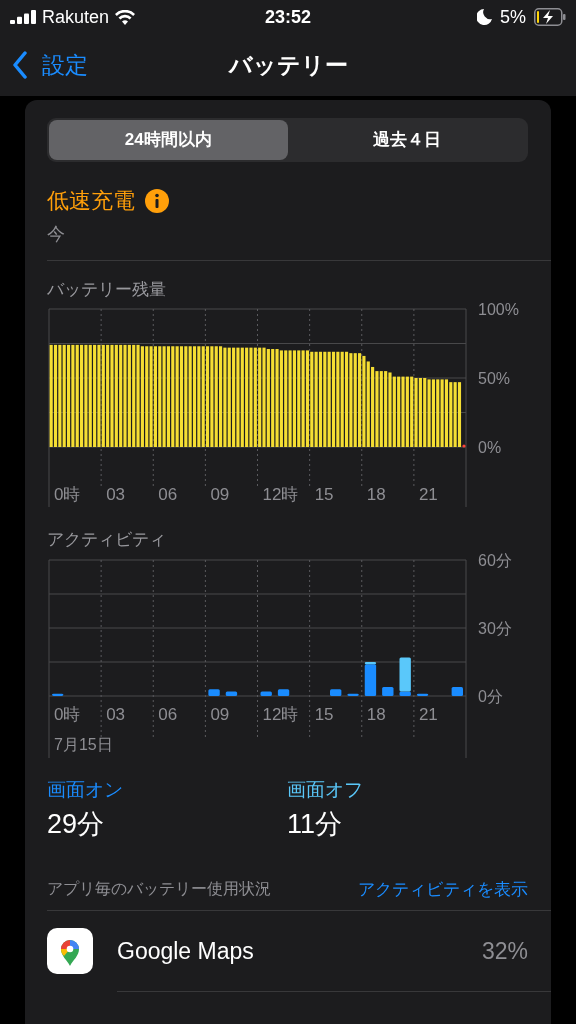  I want to click on chart-title: アクティビティ, so click(107, 539).